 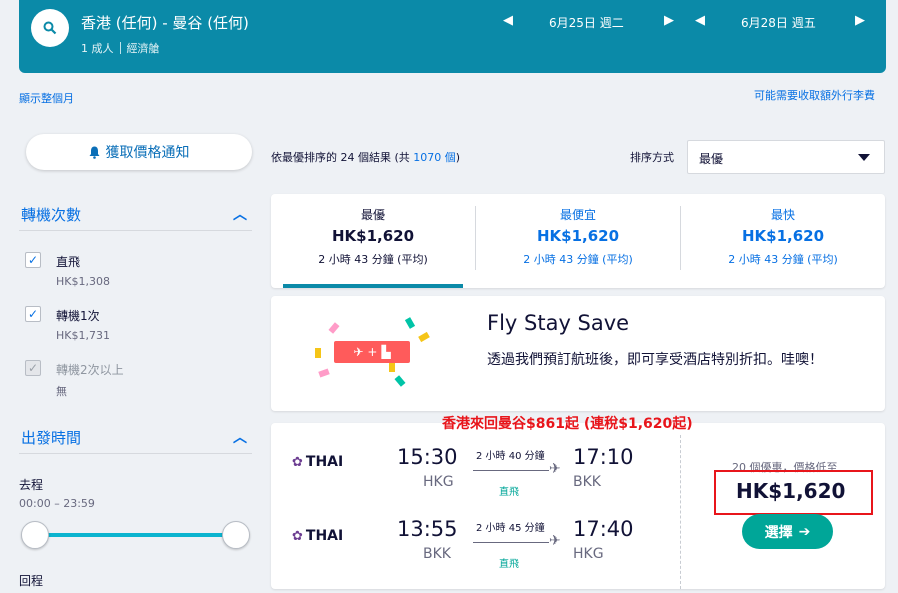 What do you see at coordinates (90, 370) in the screenshot?
I see `stops-two-plus-label: 轉機2次以上` at bounding box center [90, 370].